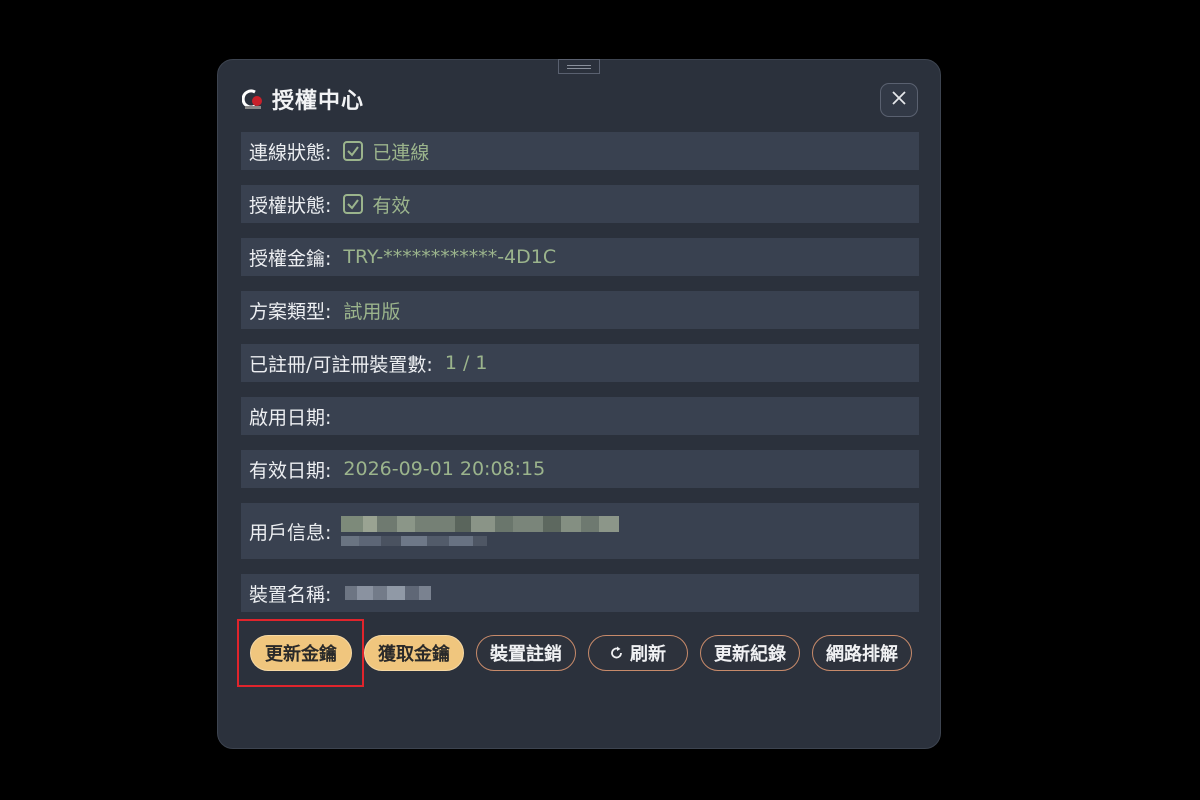  I want to click on user-info-label: 用戶信息:, so click(290, 532).